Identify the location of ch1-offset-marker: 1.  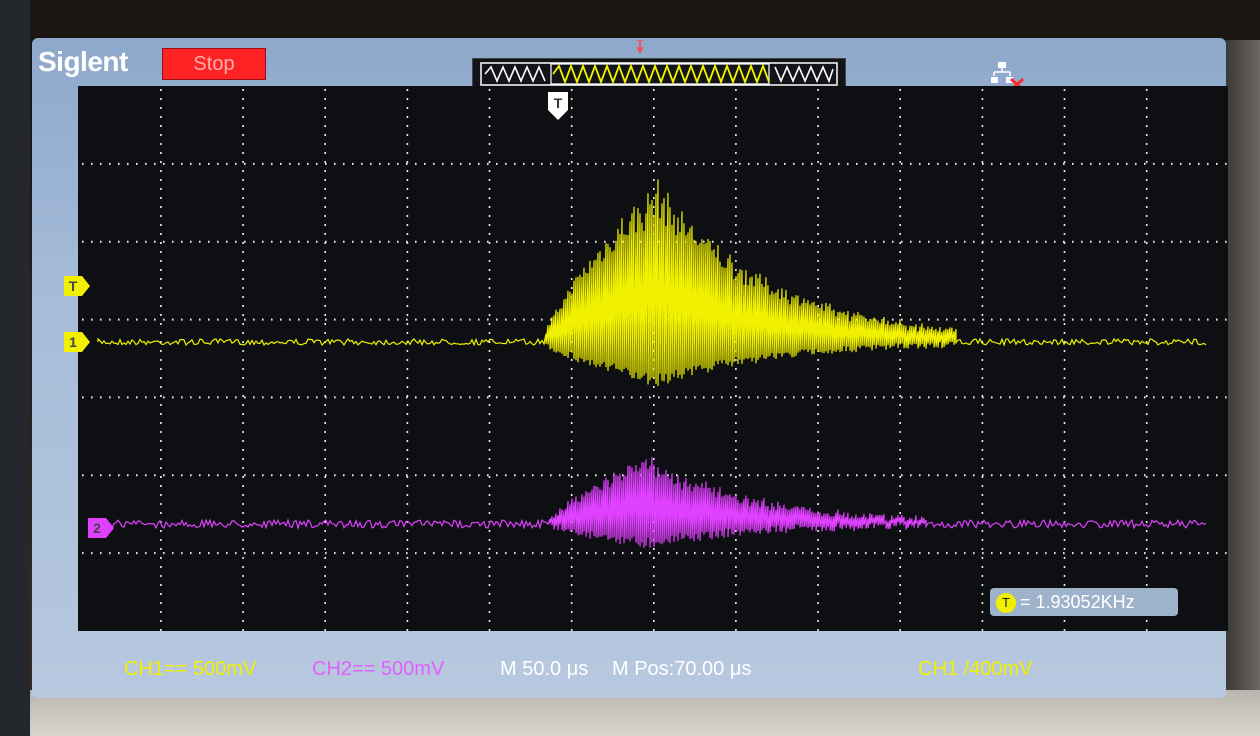
(77, 342).